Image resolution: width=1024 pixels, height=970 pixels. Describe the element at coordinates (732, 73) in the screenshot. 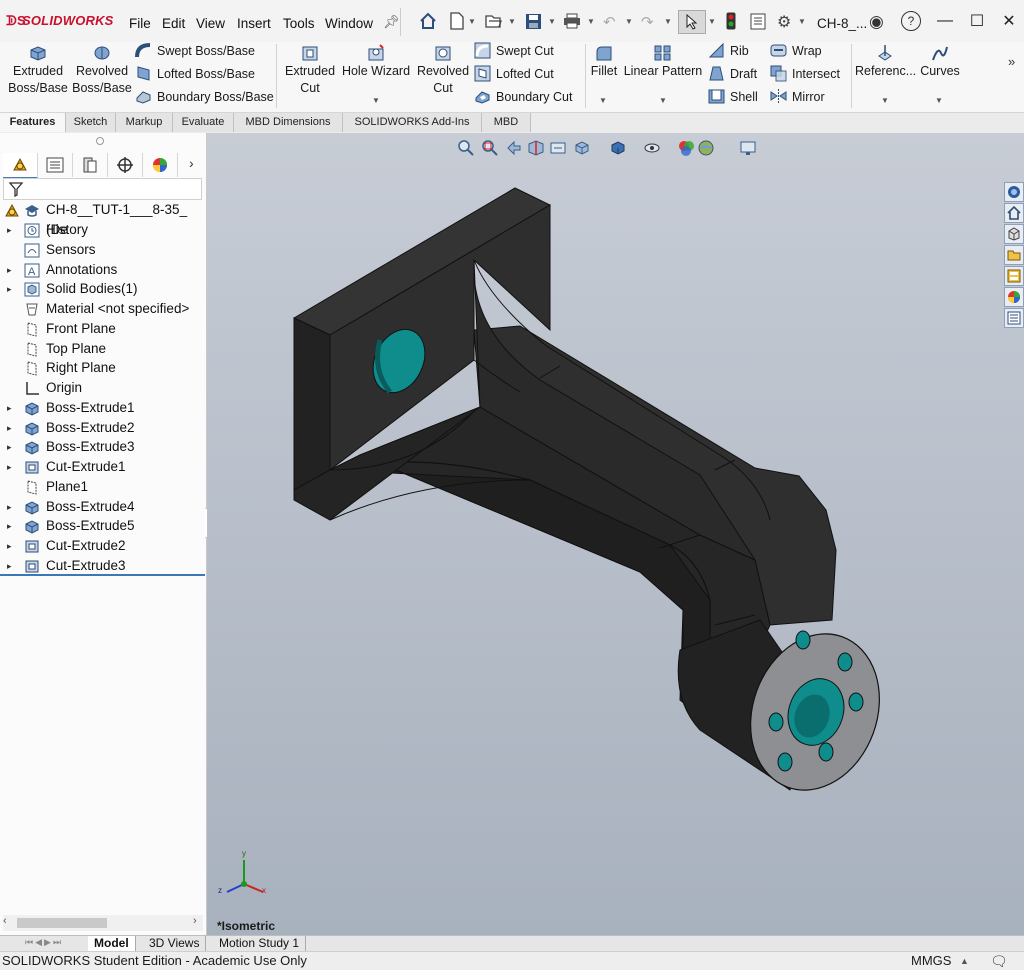

I see `draft-button: Draft` at that location.